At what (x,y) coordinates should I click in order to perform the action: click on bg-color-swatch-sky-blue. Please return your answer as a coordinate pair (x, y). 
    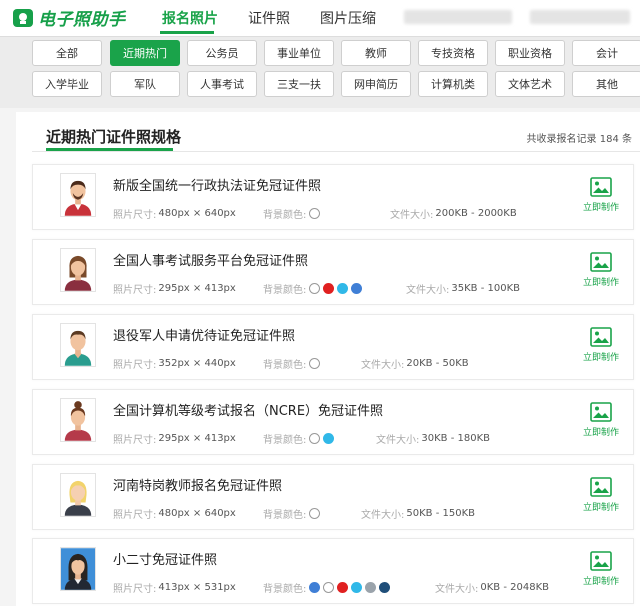
    Looking at the image, I should click on (329, 438).